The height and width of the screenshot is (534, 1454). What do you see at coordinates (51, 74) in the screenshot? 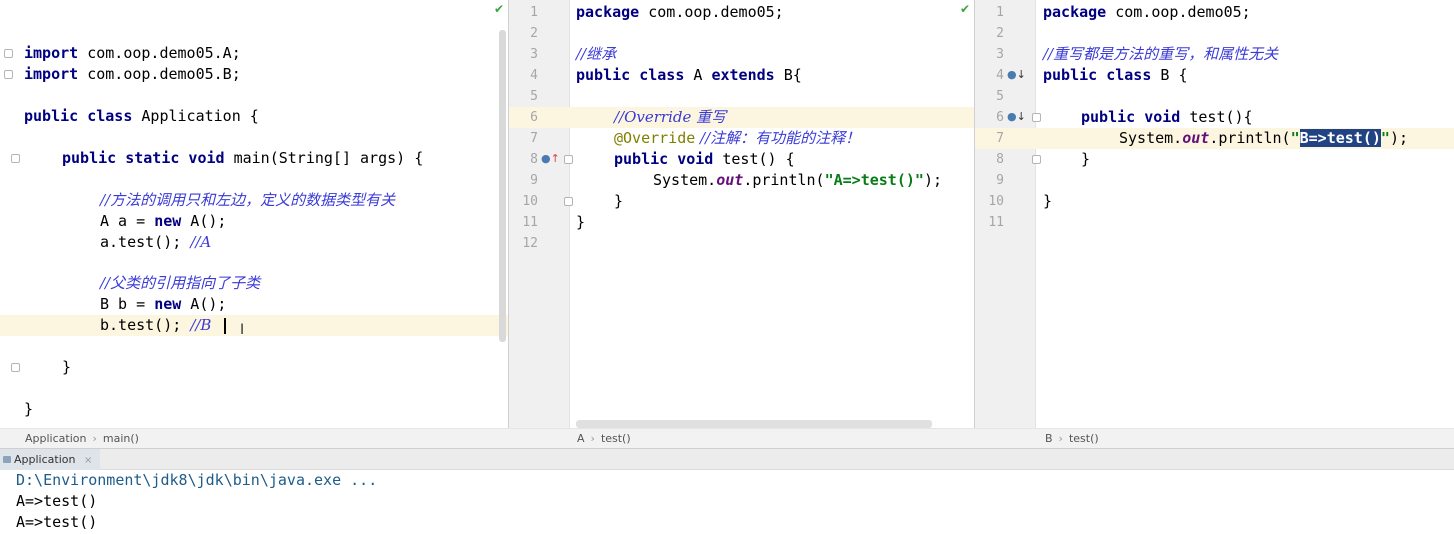
I see `code-keyword: import` at bounding box center [51, 74].